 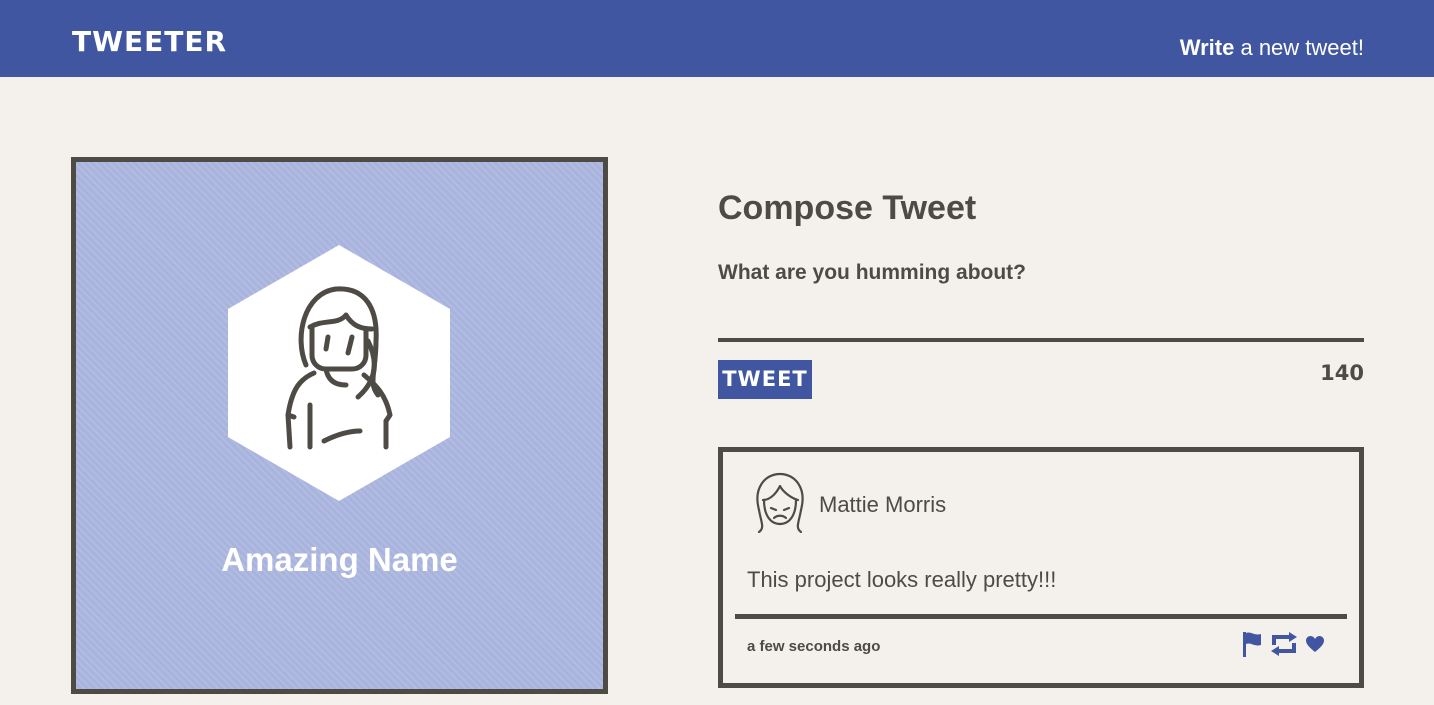 What do you see at coordinates (1299, 47) in the screenshot?
I see `write-link-rest: a new tweet!` at bounding box center [1299, 47].